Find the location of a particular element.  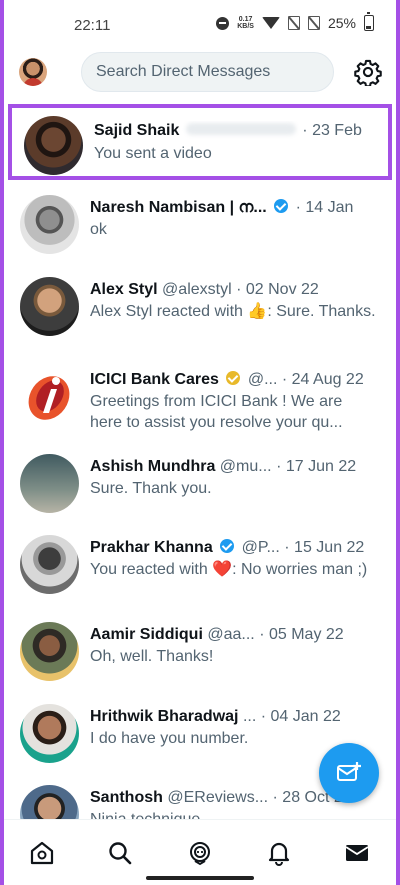

message-preview: Sure. Thank you. is located at coordinates (151, 488).